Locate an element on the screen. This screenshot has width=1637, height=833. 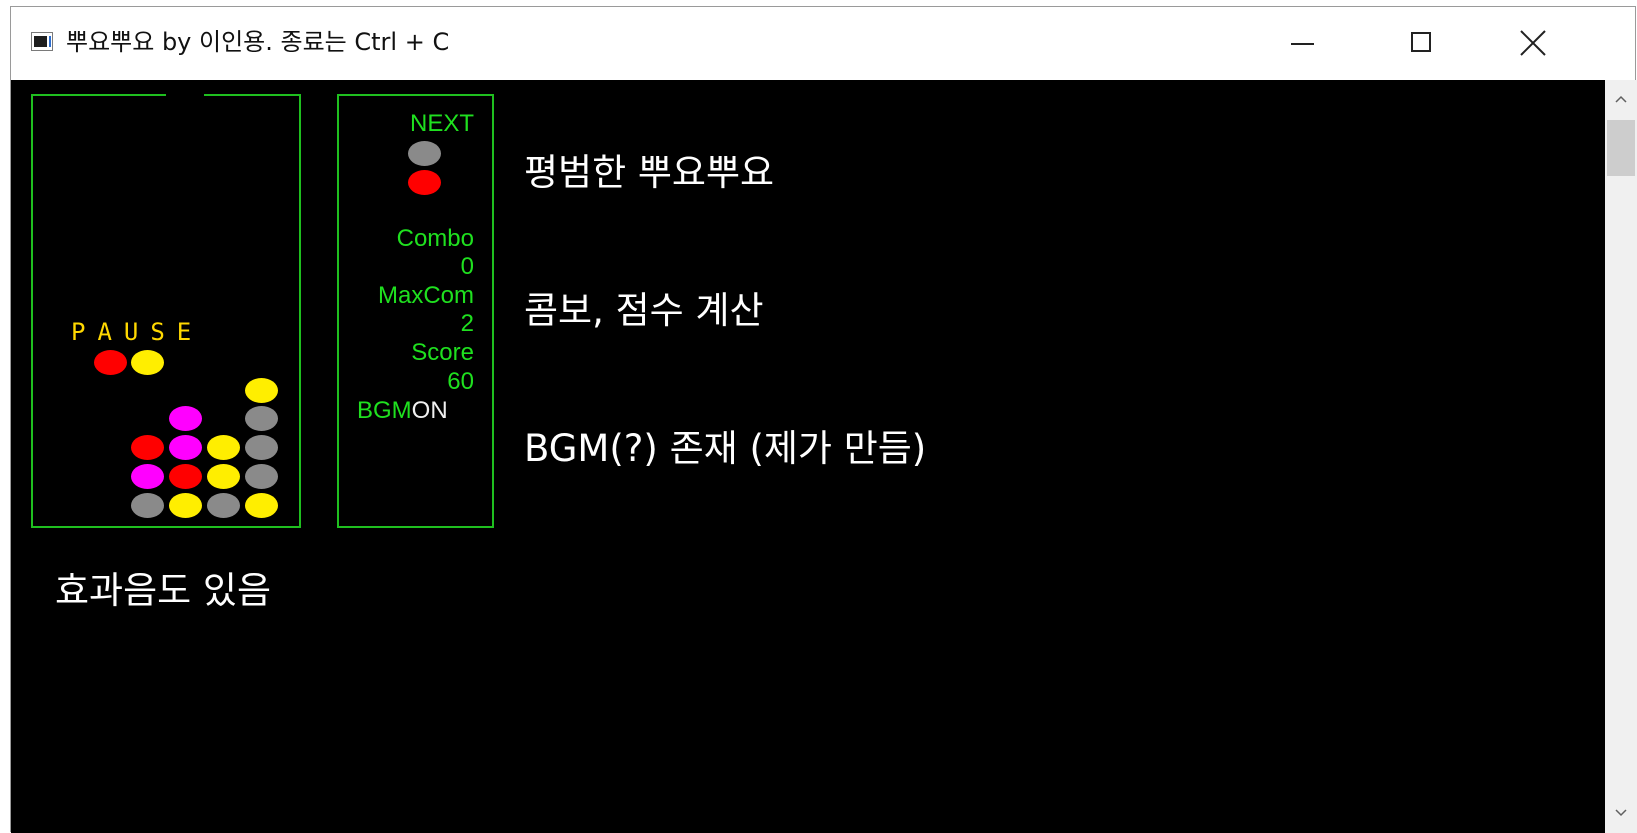
score-label: Score is located at coordinates (442, 352).